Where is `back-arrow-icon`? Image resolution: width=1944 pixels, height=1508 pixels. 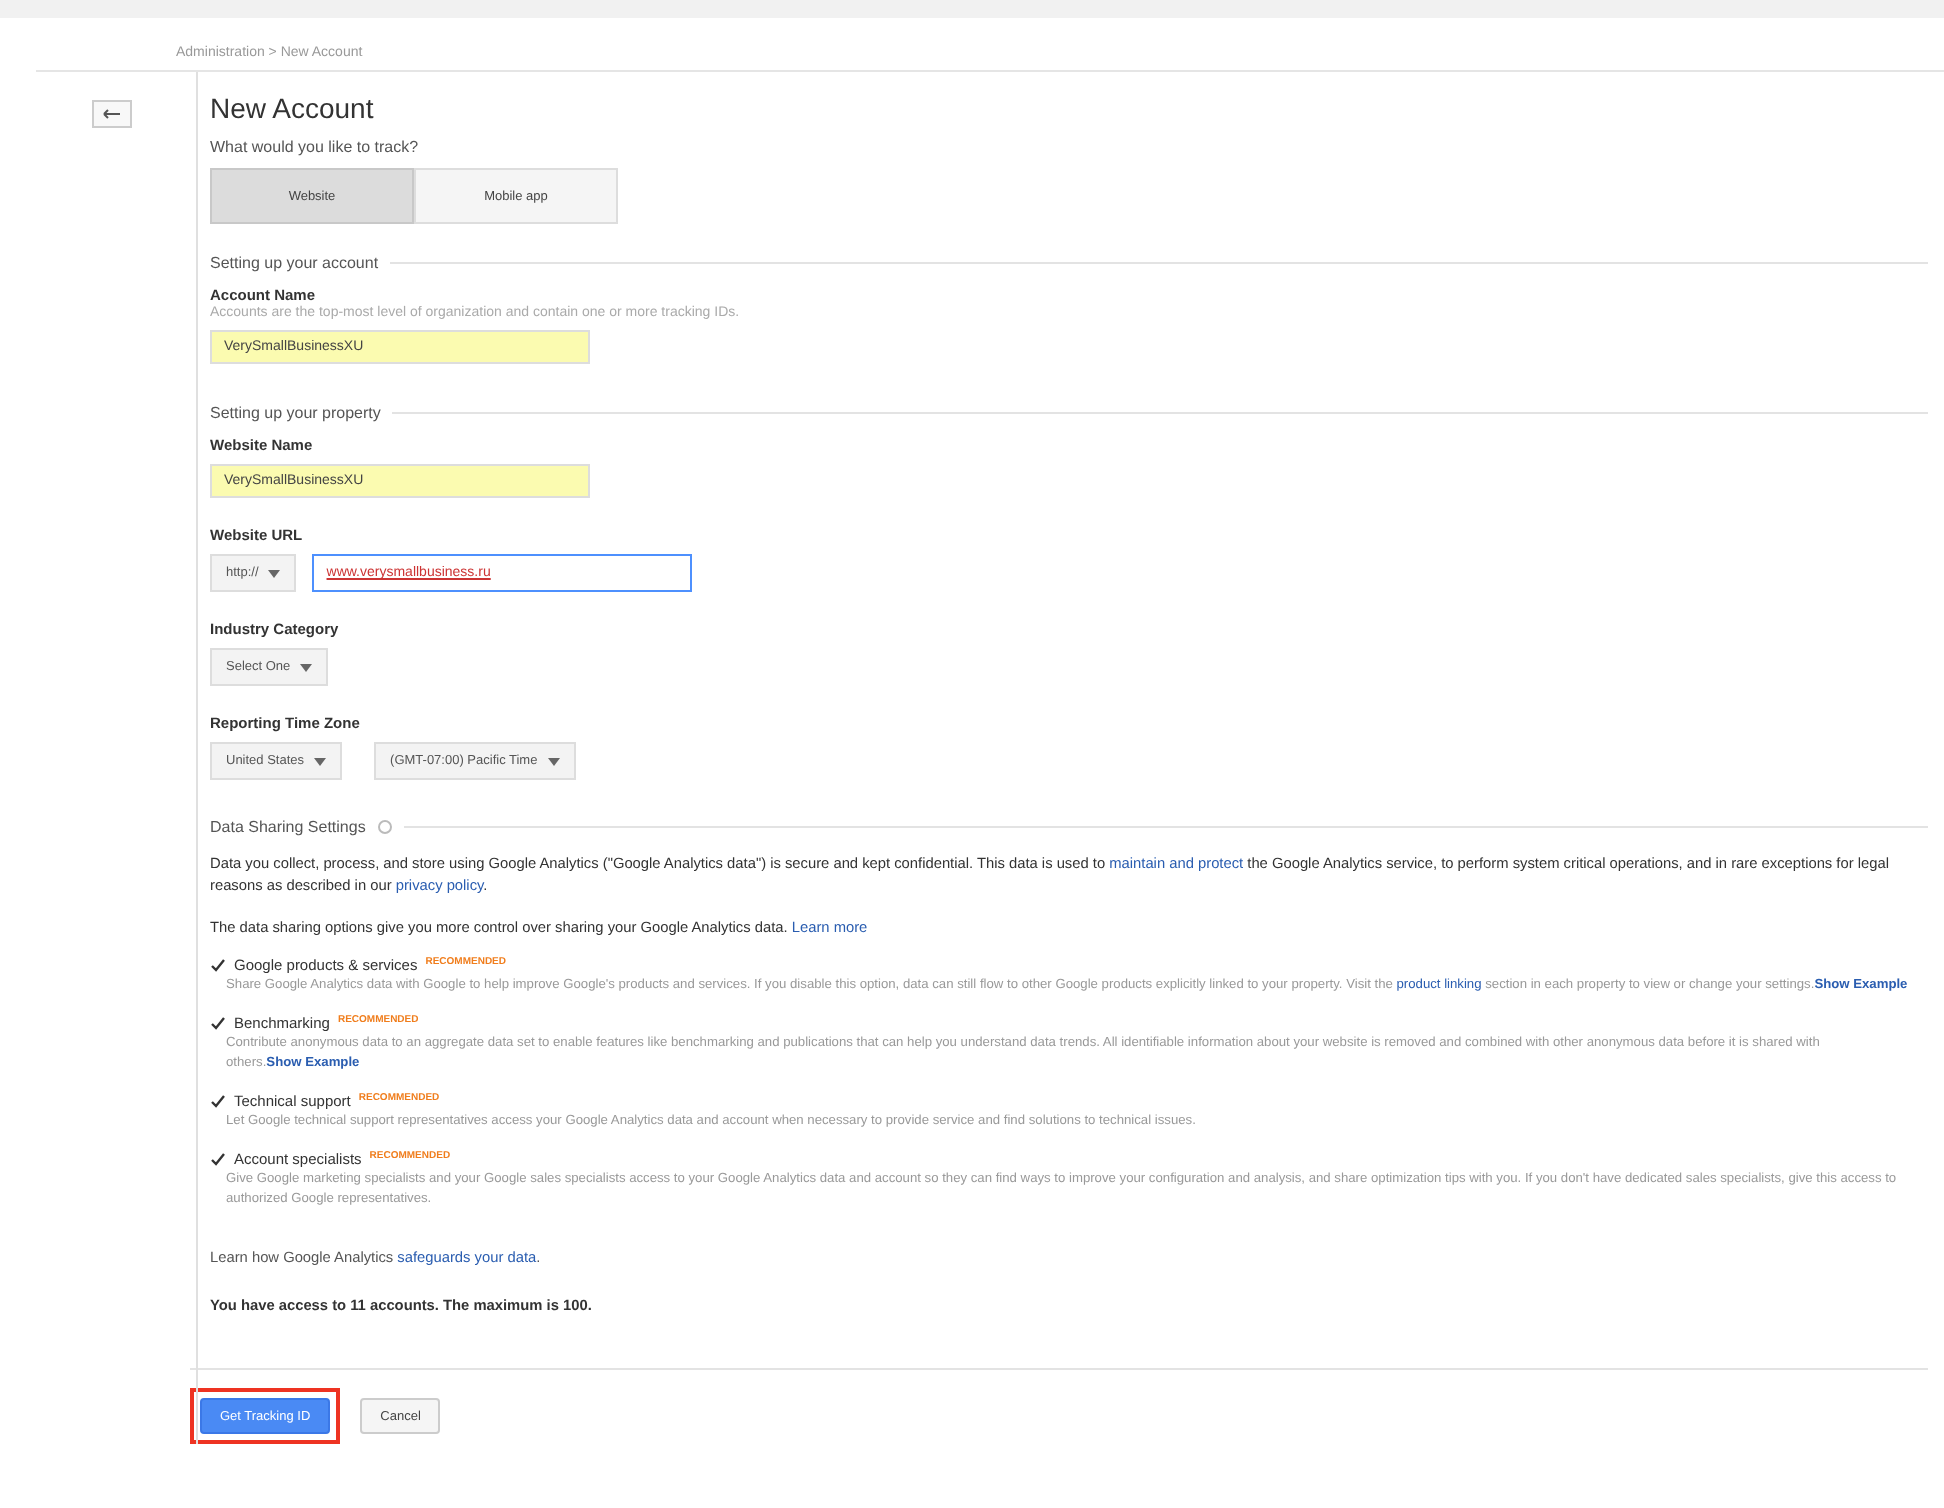 back-arrow-icon is located at coordinates (112, 114).